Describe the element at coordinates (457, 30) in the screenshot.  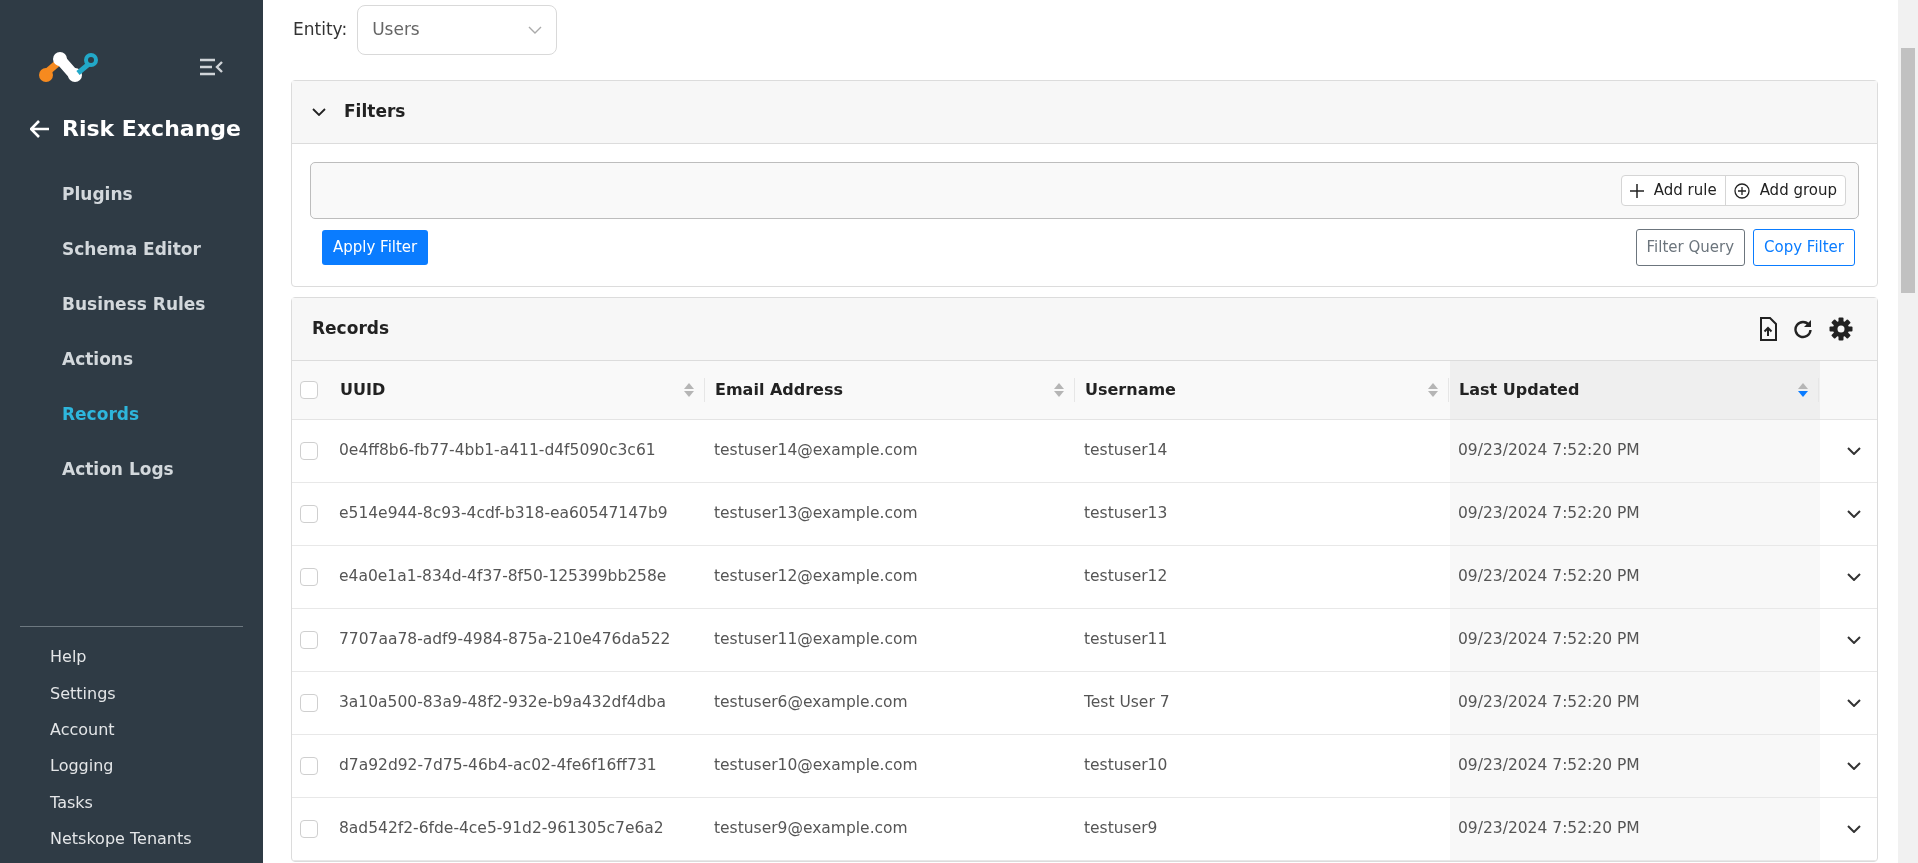
I see `entity-select: Users` at that location.